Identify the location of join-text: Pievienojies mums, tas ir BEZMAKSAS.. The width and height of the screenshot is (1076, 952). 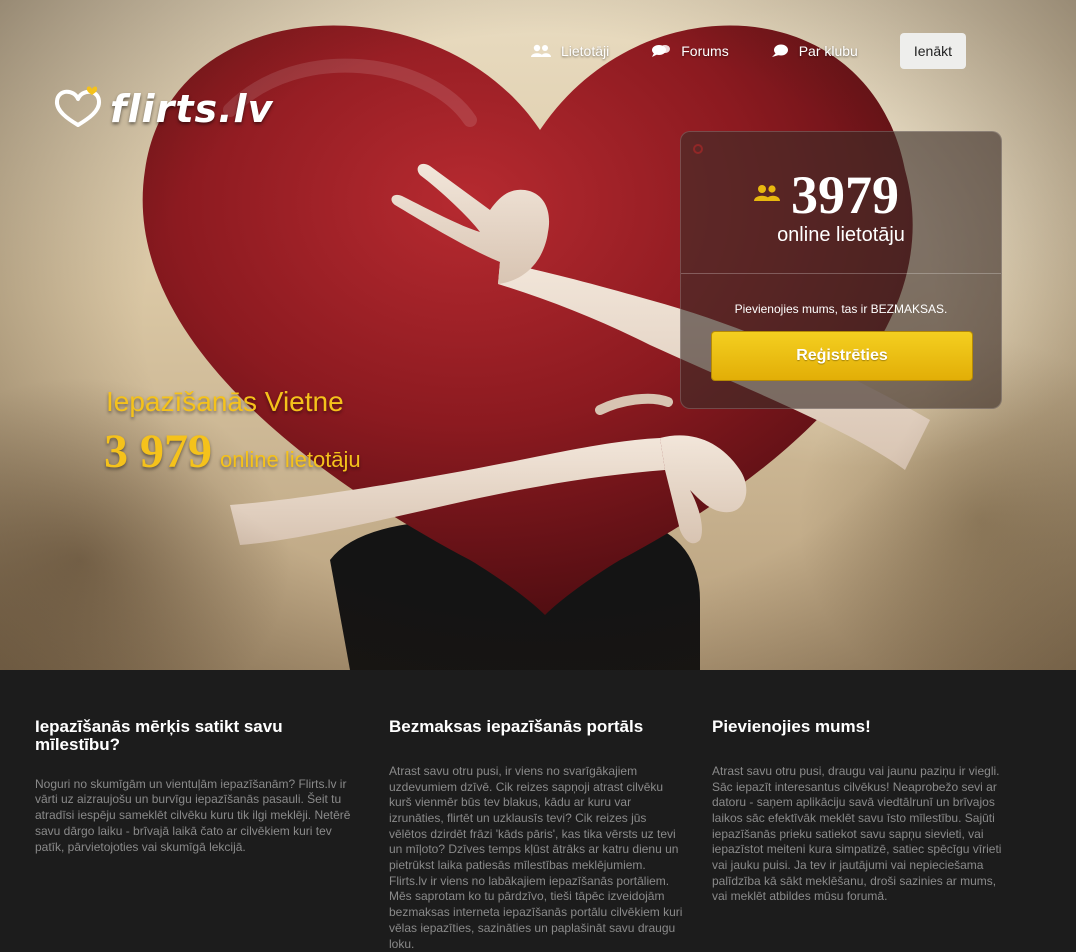
(841, 309).